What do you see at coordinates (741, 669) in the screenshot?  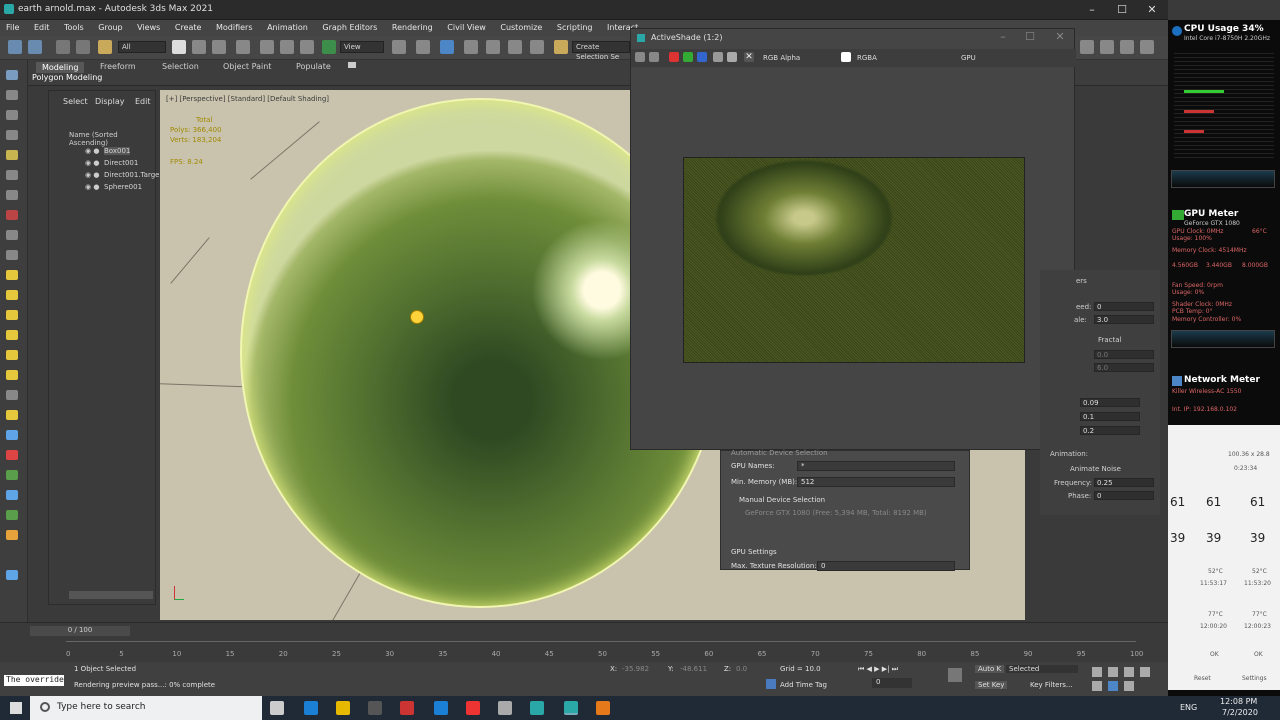 I see `z-coordinate-field: 0.0` at bounding box center [741, 669].